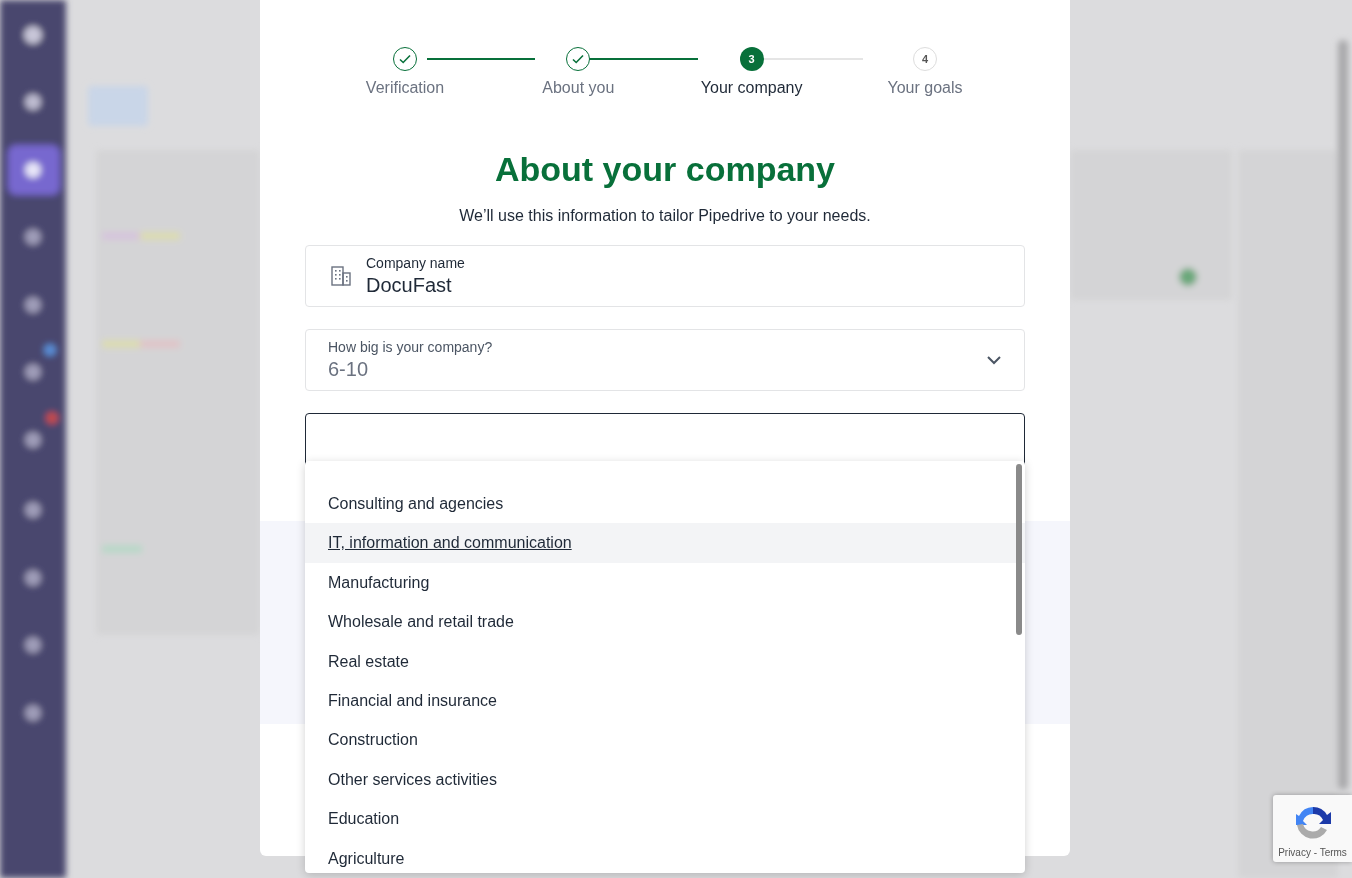 The width and height of the screenshot is (1352, 878). What do you see at coordinates (665, 700) in the screenshot?
I see `dropdown-option: Financial and insurance` at bounding box center [665, 700].